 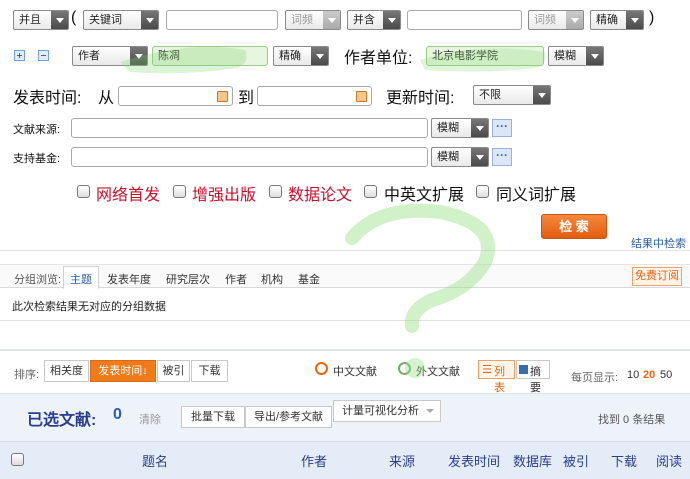 What do you see at coordinates (378, 58) in the screenshot?
I see `unit-label: 作者单位:` at bounding box center [378, 58].